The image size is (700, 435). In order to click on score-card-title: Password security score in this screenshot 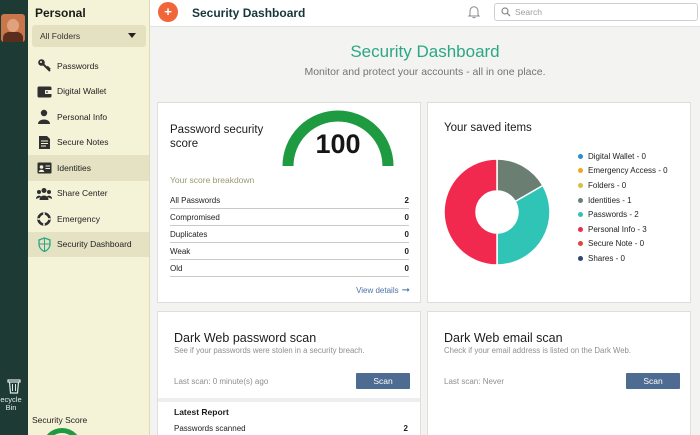, I will do `click(217, 137)`.